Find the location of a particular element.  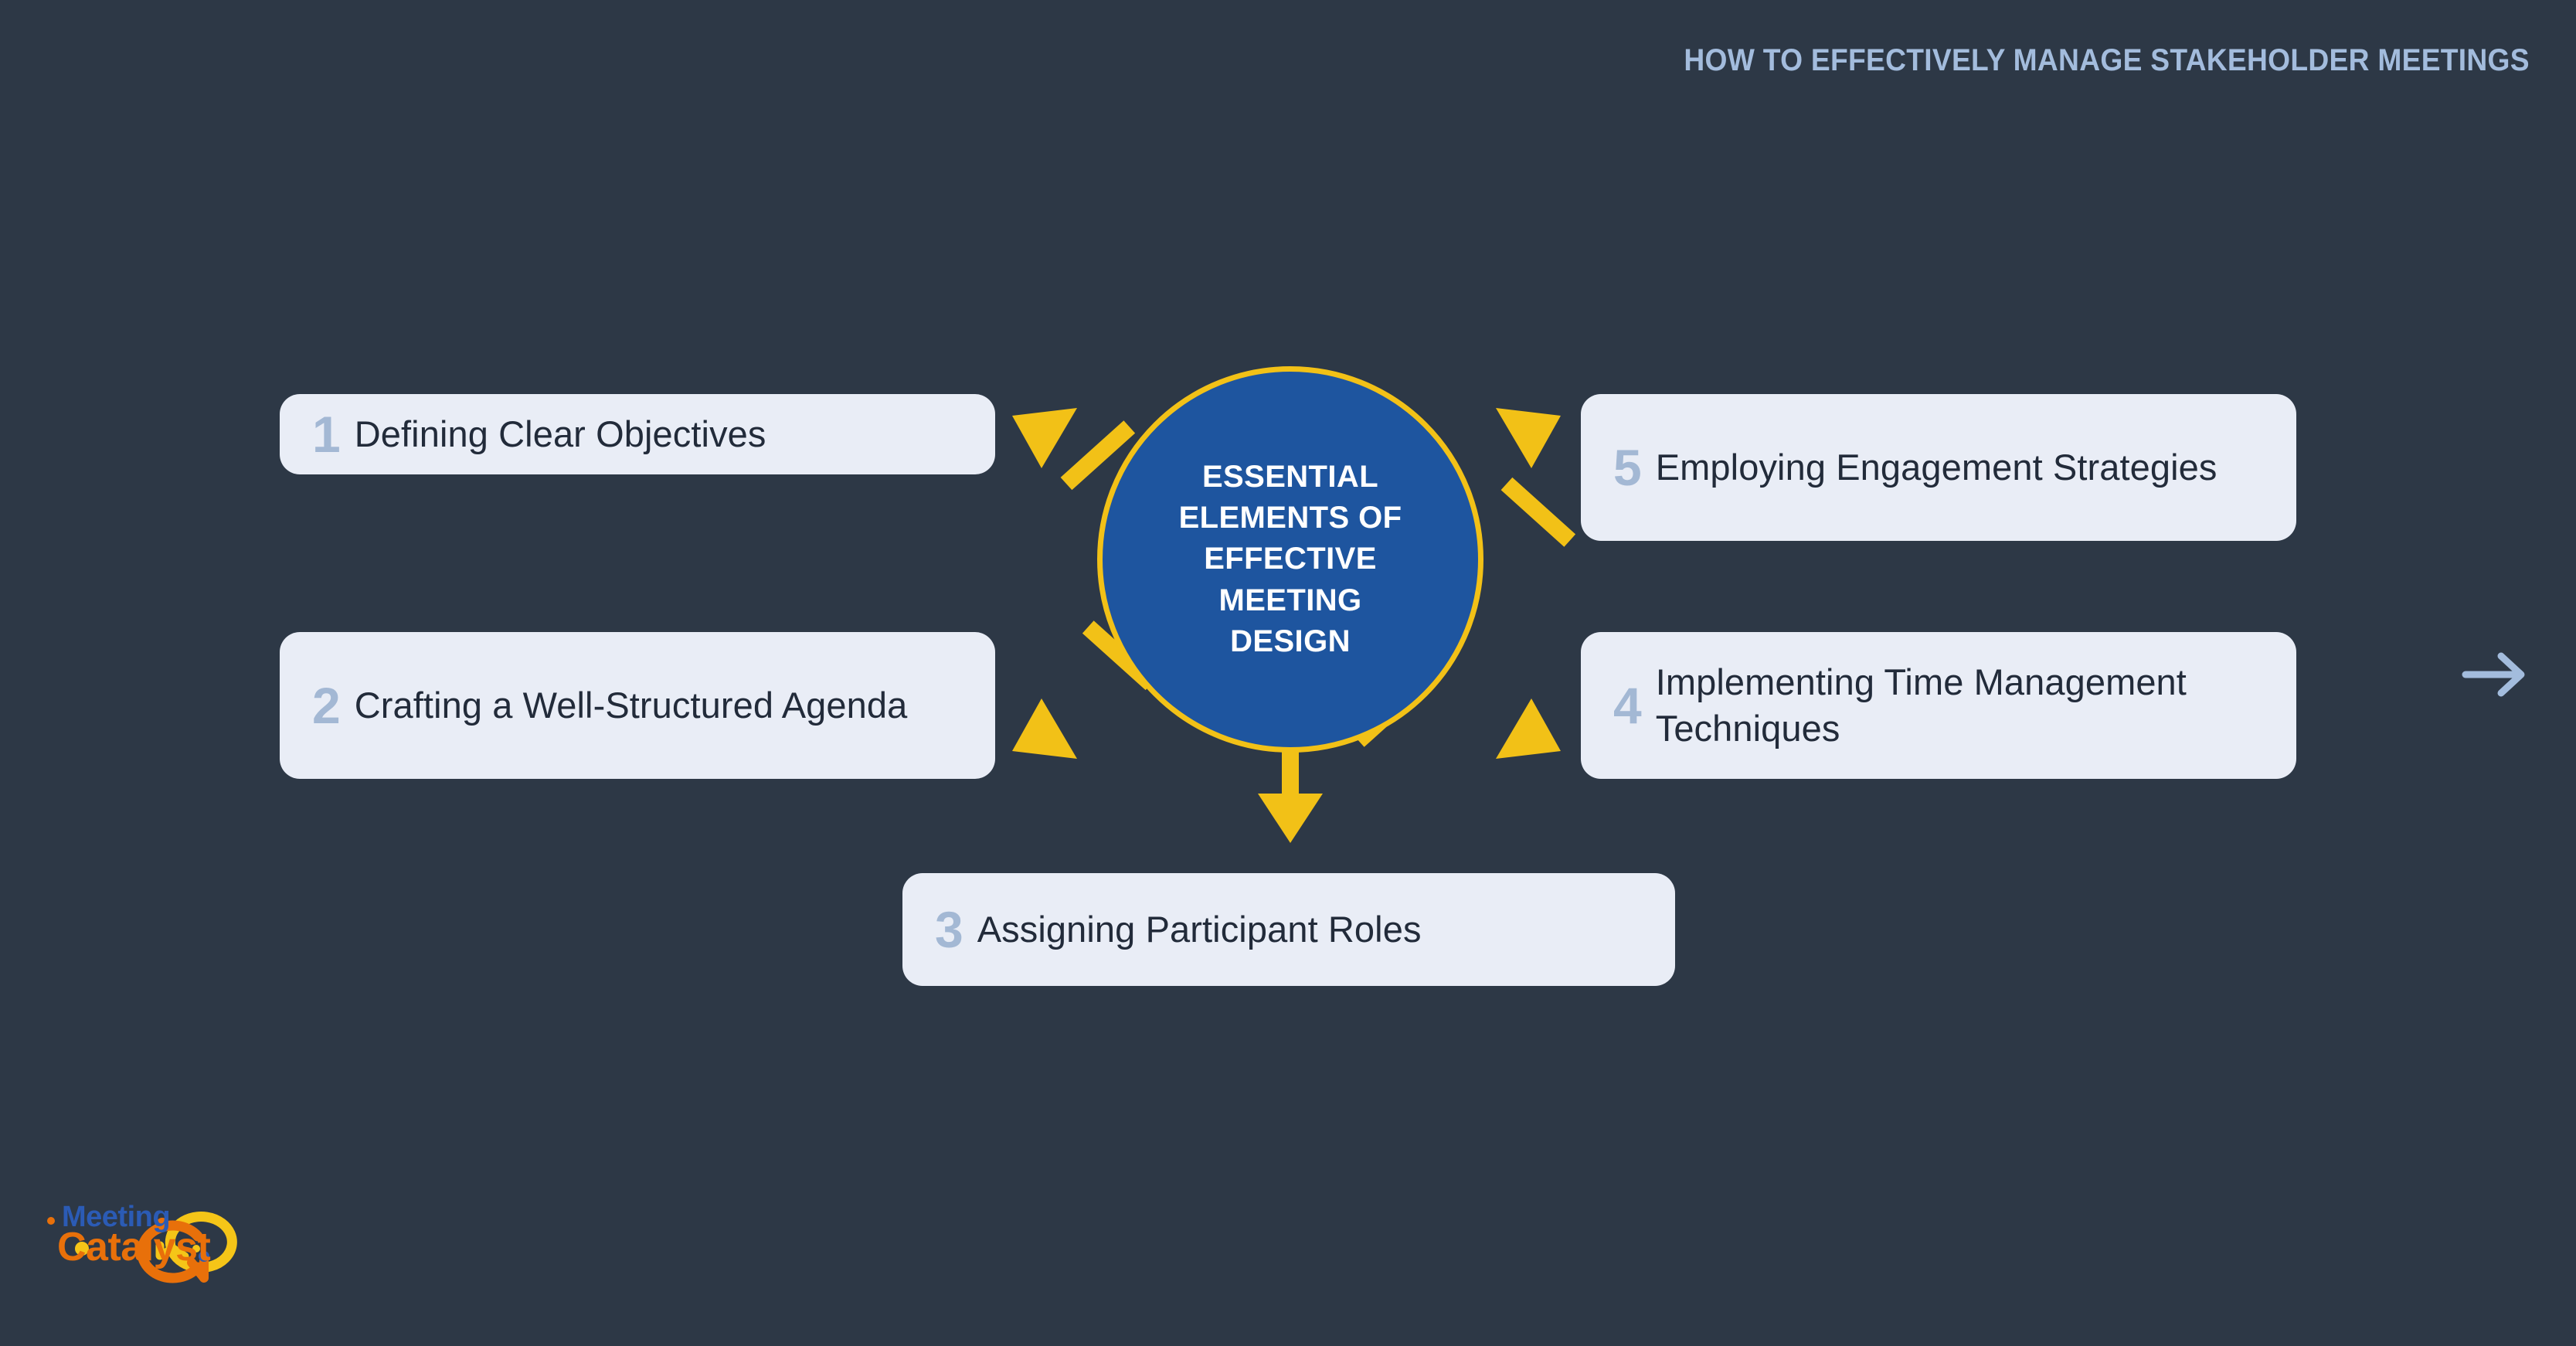

element-card-3: 3 Assigning Participant Roles is located at coordinates (1288, 929).